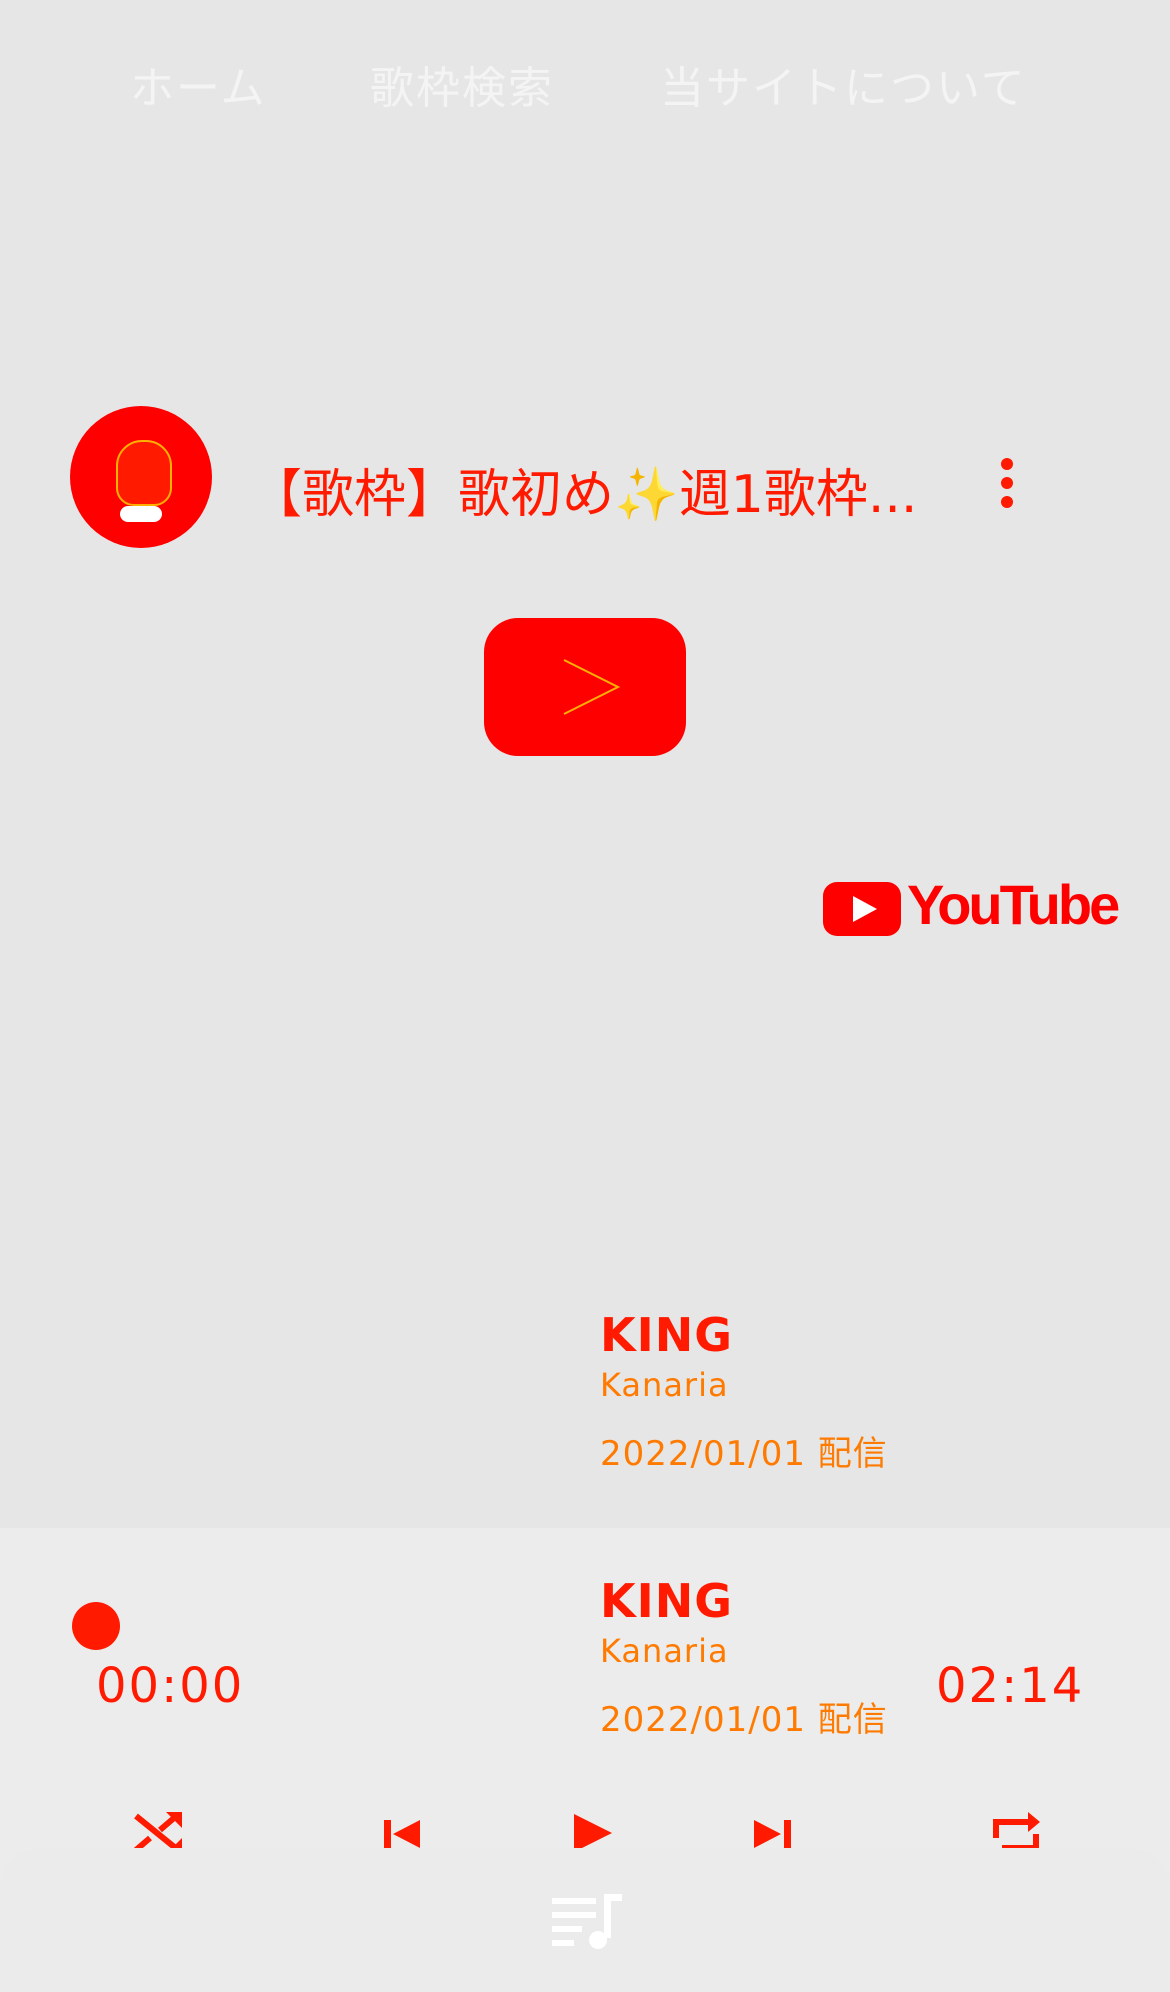  What do you see at coordinates (96, 1626) in the screenshot?
I see `seek-handle` at bounding box center [96, 1626].